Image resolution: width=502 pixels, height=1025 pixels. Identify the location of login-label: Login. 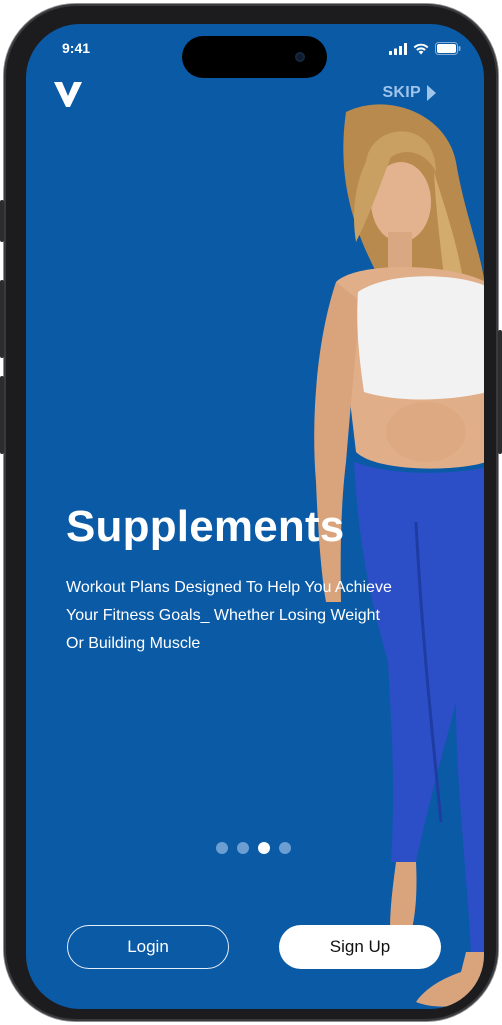
(148, 946).